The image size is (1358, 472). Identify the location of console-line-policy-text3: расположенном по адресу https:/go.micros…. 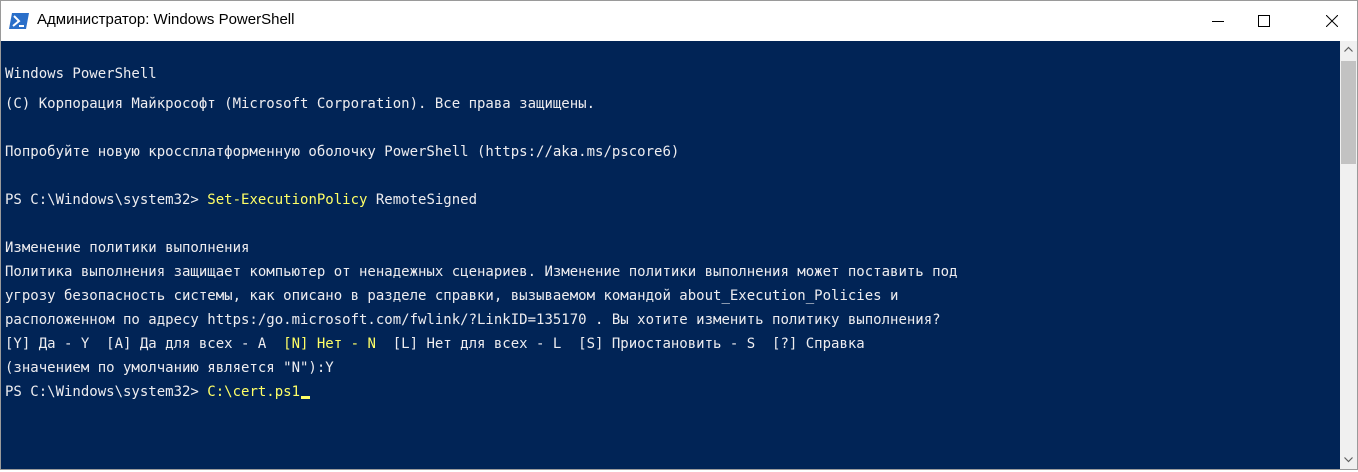
(473, 320).